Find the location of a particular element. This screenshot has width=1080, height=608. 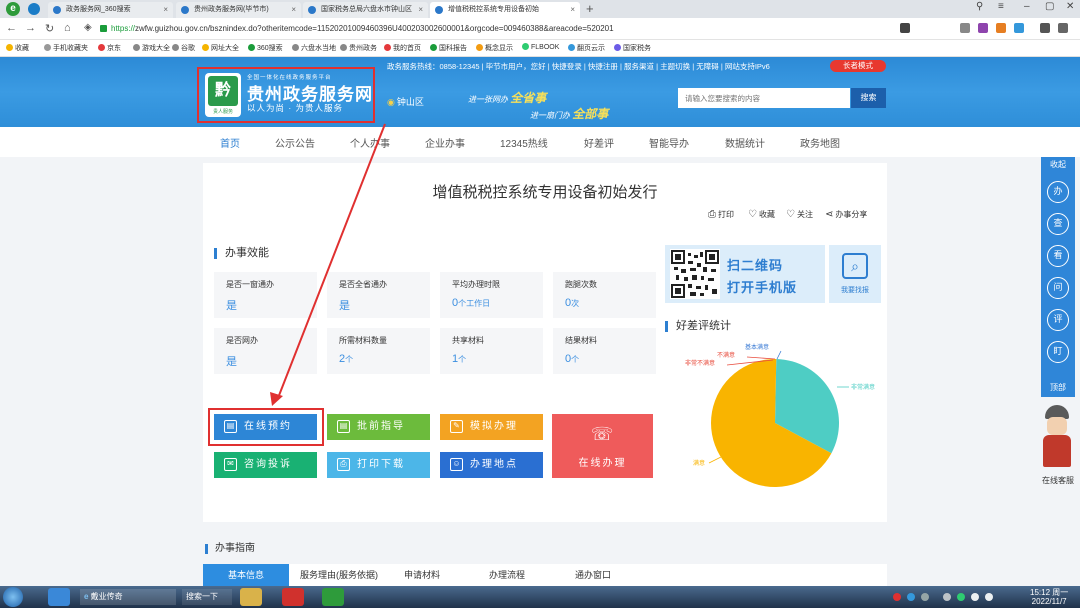

volume-icon is located at coordinates (989, 597).